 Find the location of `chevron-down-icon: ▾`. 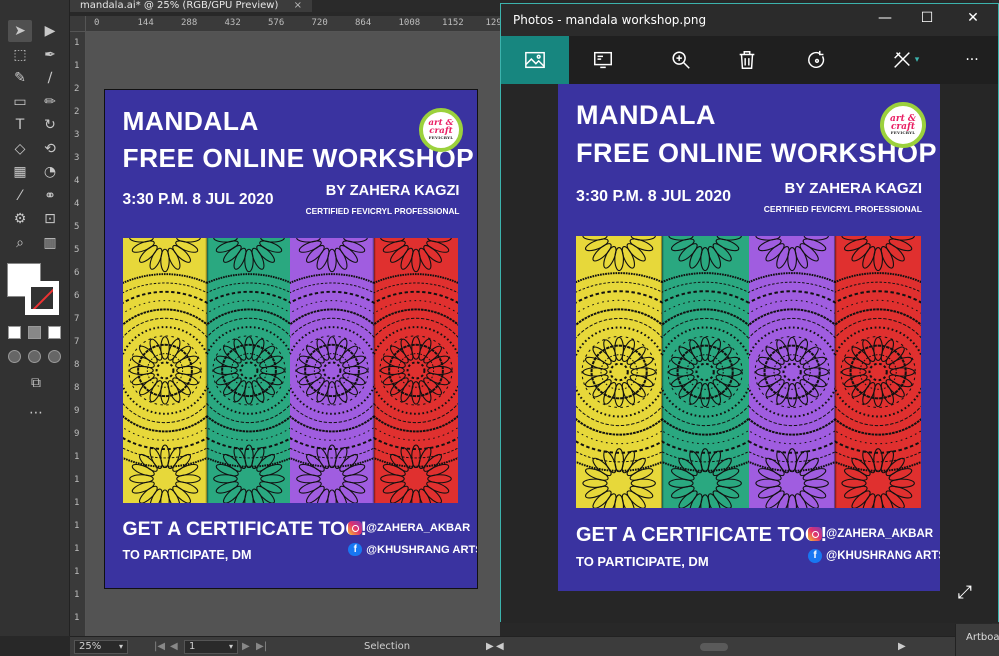

chevron-down-icon: ▾ is located at coordinates (917, 60).